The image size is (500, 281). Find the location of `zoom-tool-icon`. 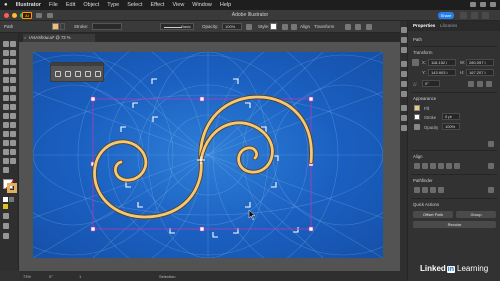

zoom-tool-icon is located at coordinates (6, 170).